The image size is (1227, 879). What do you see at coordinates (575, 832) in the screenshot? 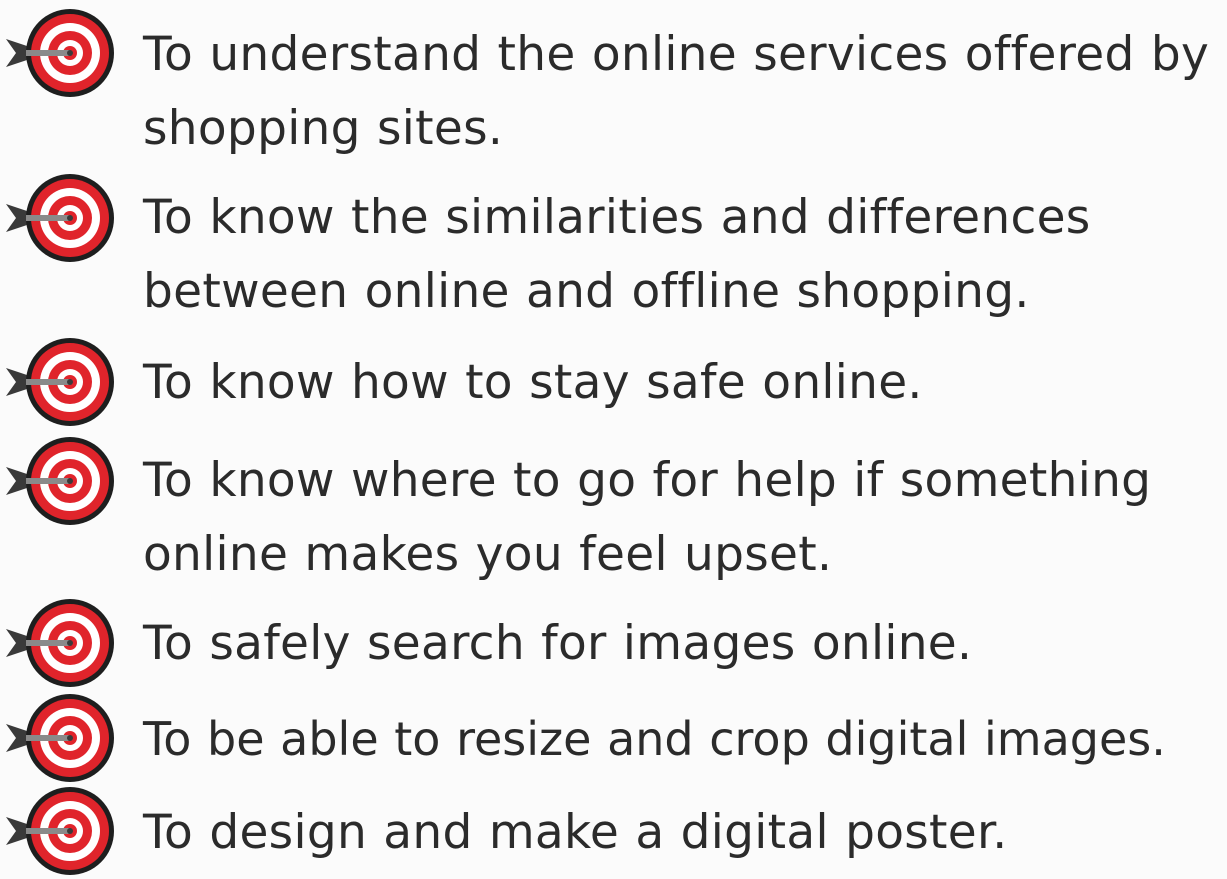
I see `objective-text: To design and make a digital poster.` at bounding box center [575, 832].